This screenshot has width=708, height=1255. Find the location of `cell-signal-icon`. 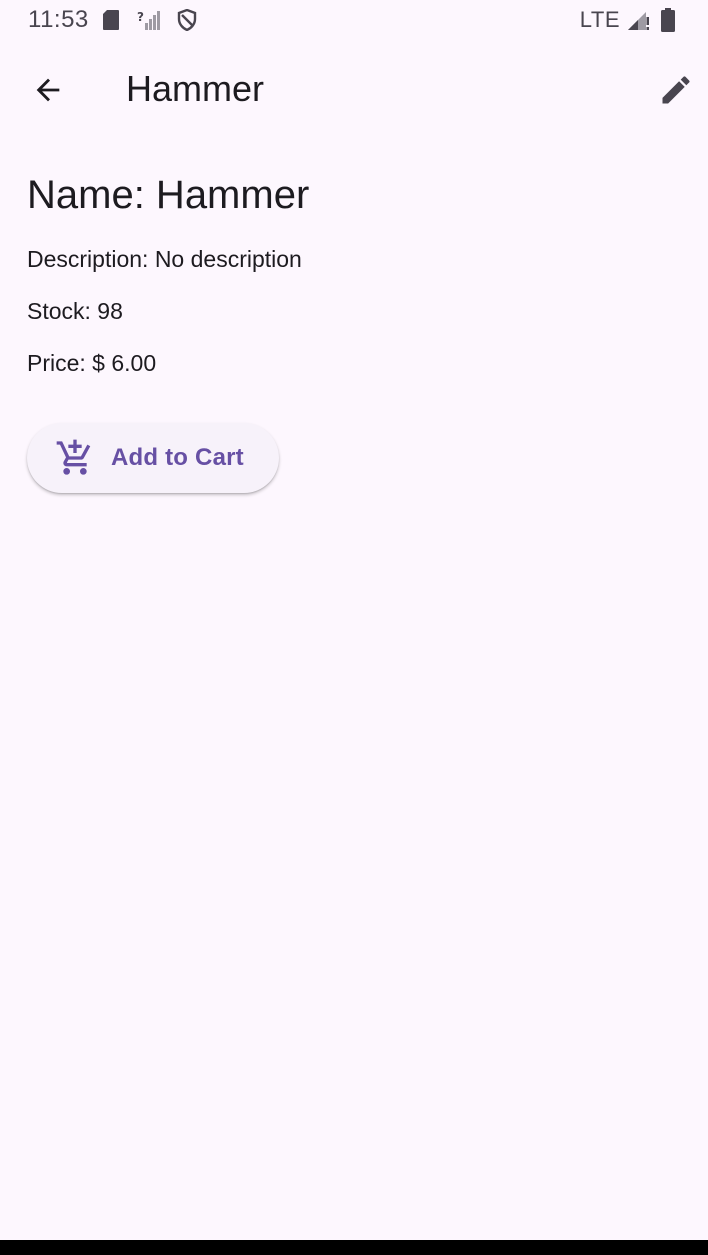

cell-signal-icon is located at coordinates (638, 20).